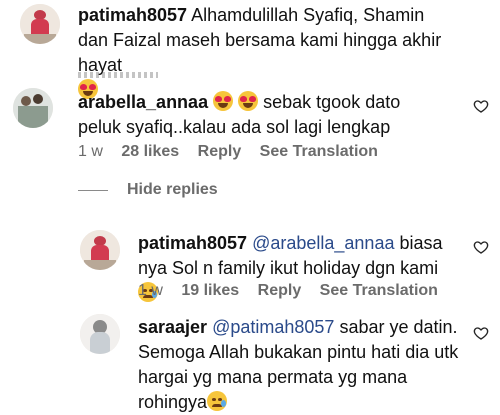 The width and height of the screenshot is (500, 415). What do you see at coordinates (172, 327) in the screenshot?
I see `reply-username: saraajer` at bounding box center [172, 327].